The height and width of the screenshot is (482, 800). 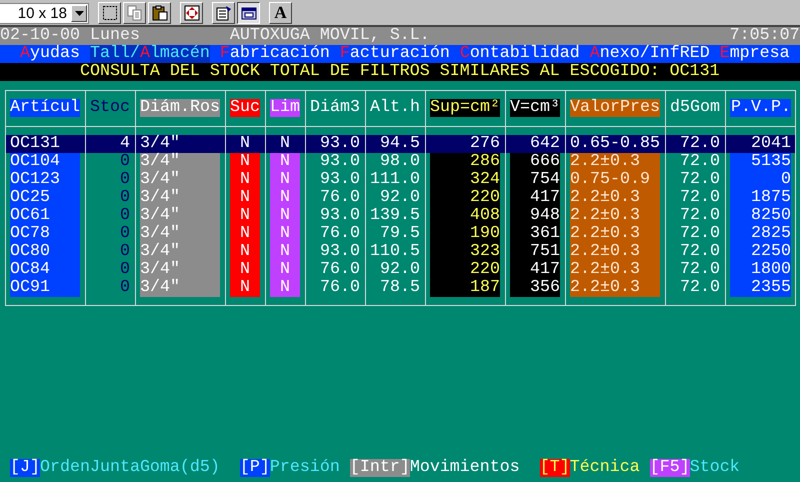 What do you see at coordinates (181, 109) in the screenshot?
I see `column-header: Diám.Ros` at bounding box center [181, 109].